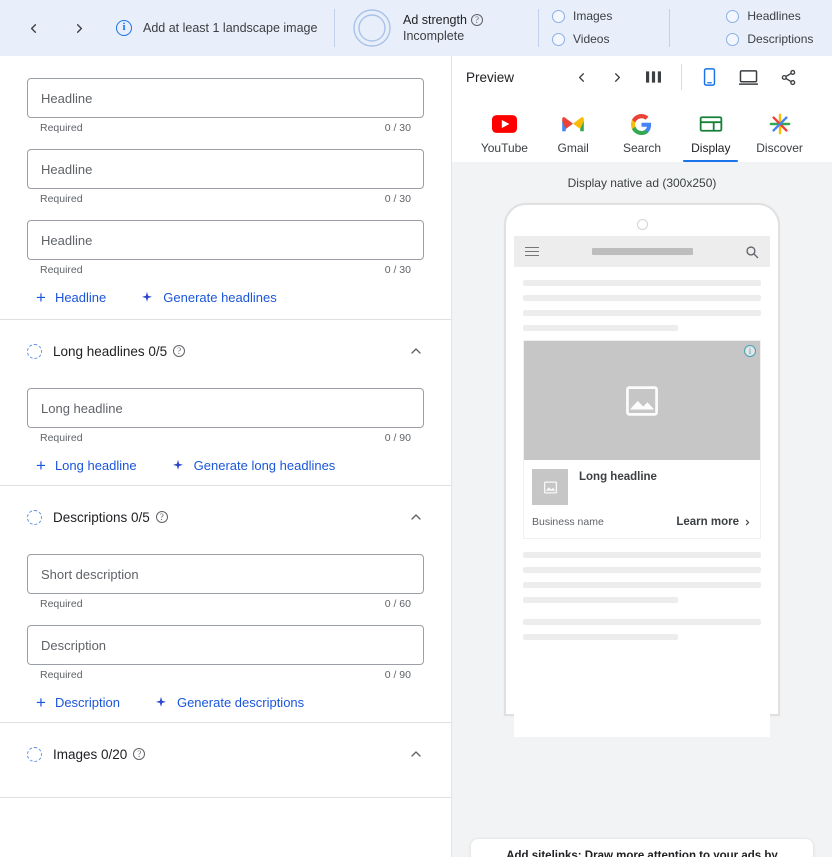 This screenshot has width=832, height=857. I want to click on generate-descriptions-label: Generate descriptions, so click(240, 702).